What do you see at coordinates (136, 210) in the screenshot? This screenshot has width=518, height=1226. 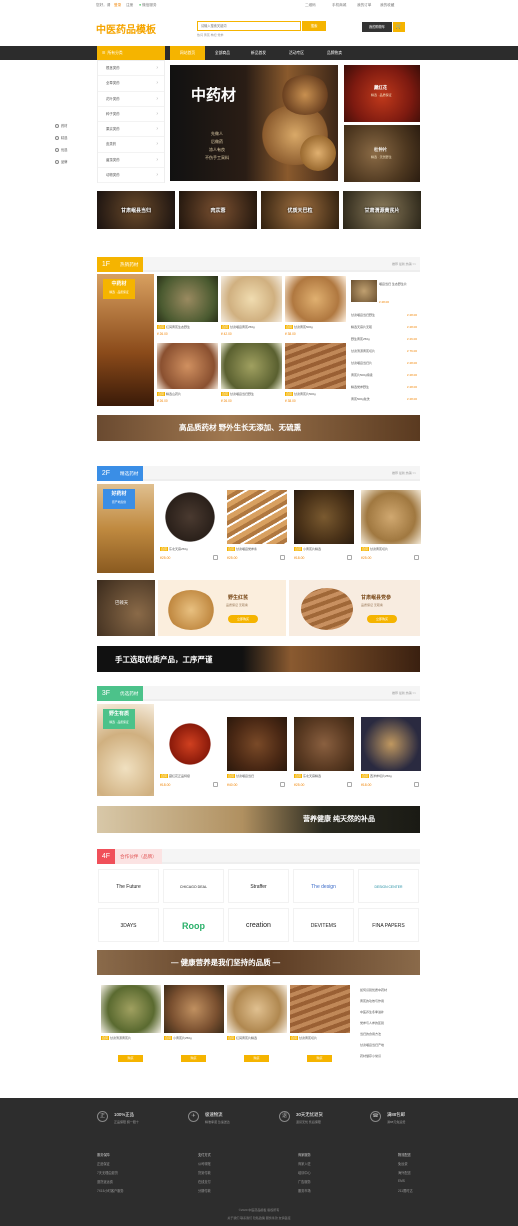 I see `tile-angelica: 甘肃岷县当归` at bounding box center [136, 210].